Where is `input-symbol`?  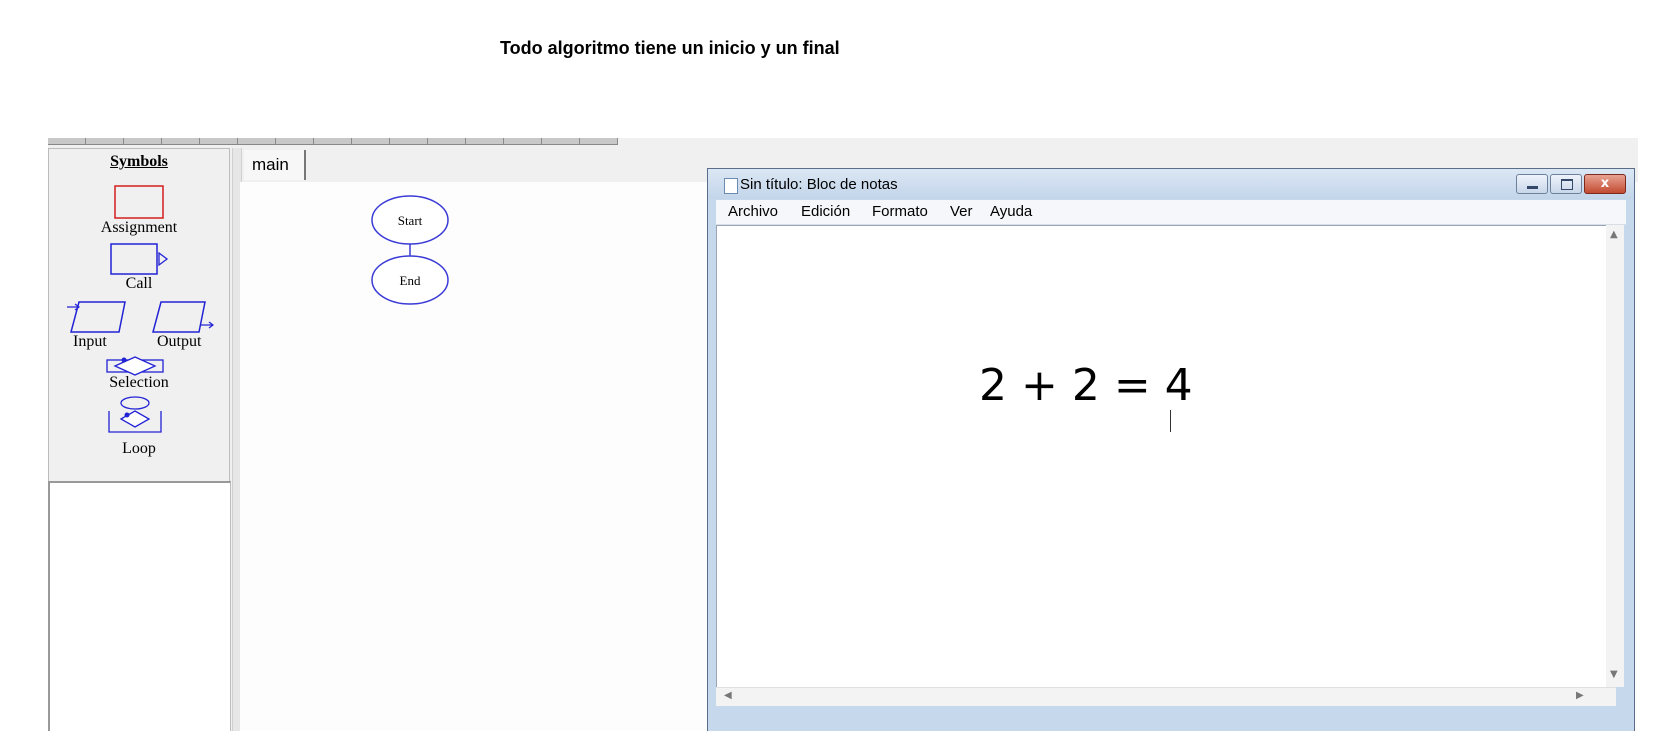
input-symbol is located at coordinates (96, 317).